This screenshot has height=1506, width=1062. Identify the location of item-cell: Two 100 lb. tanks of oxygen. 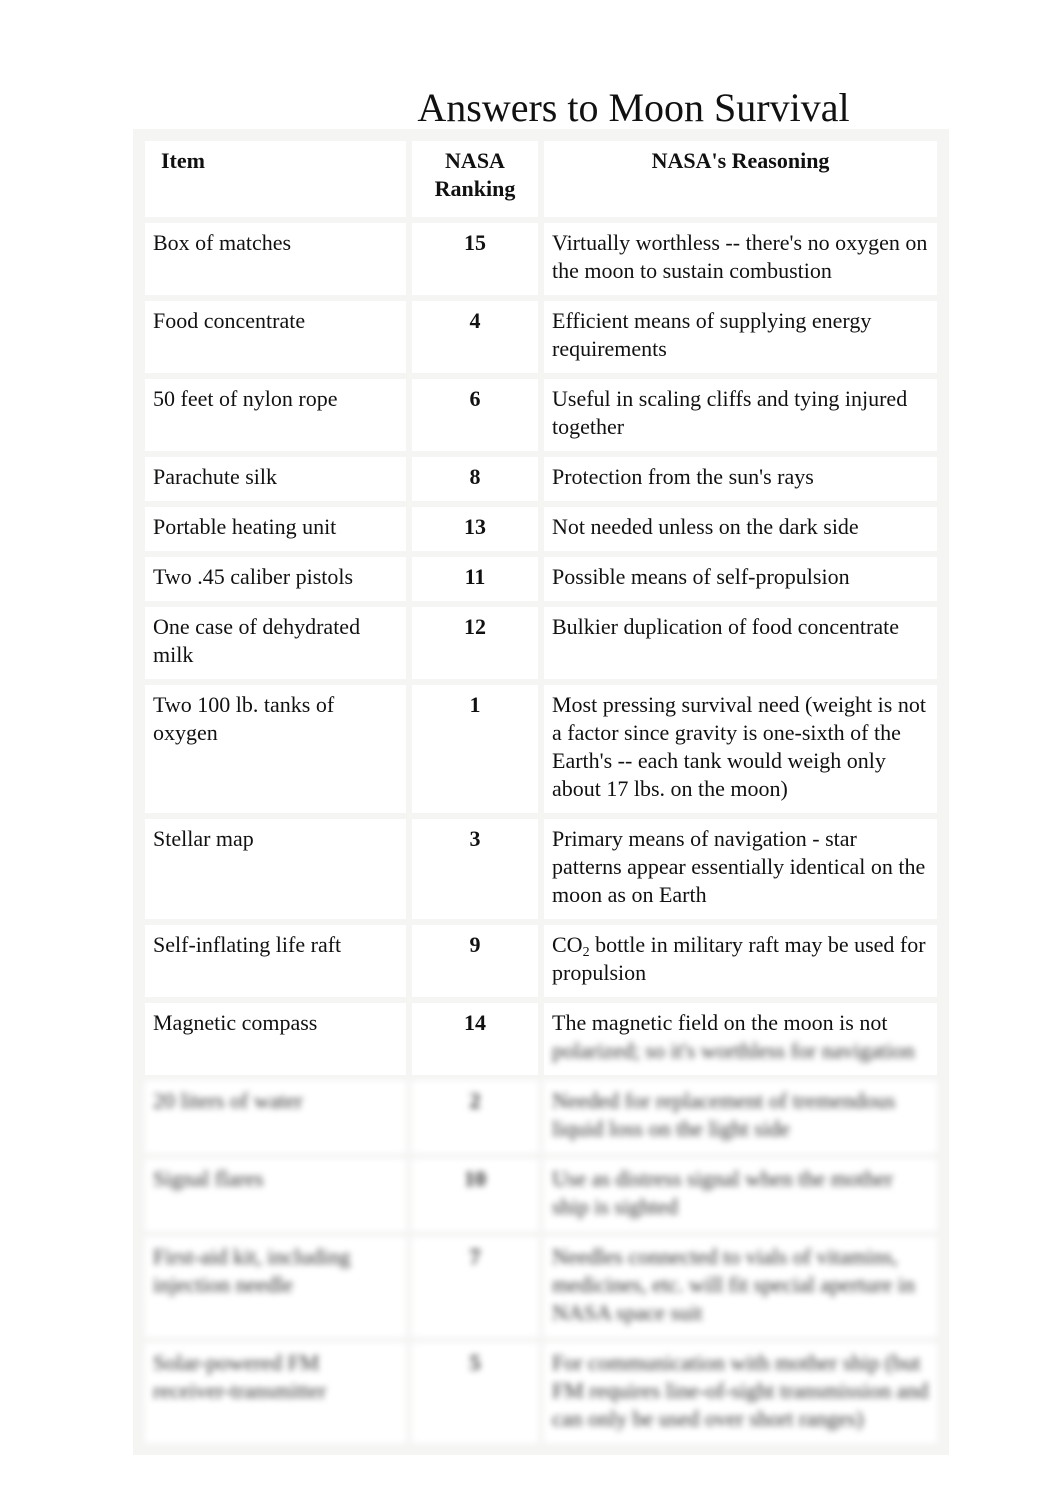
(275, 749).